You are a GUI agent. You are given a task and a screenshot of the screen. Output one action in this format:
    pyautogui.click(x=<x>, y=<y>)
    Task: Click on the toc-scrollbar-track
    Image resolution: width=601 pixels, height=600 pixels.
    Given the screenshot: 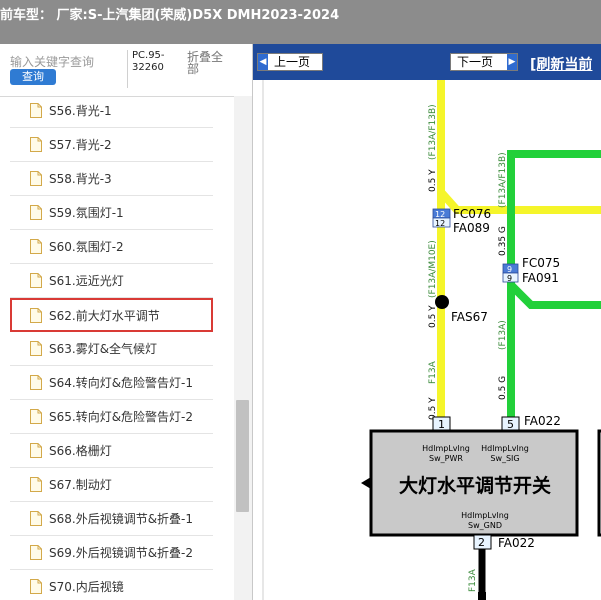 What is the action you would take?
    pyautogui.click(x=243, y=348)
    